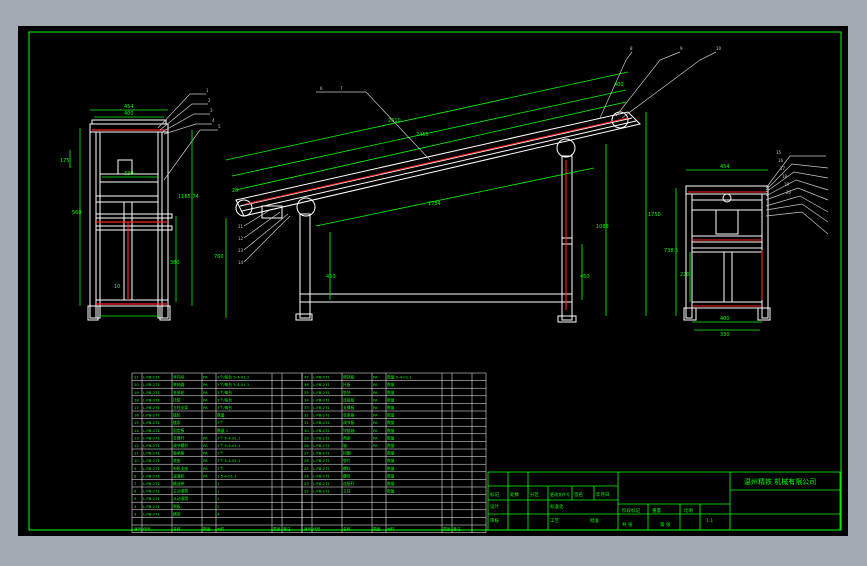 The height and width of the screenshot is (566, 867). What do you see at coordinates (709, 521) in the screenshot?
I see `title-scale-value: 1:1` at bounding box center [709, 521].